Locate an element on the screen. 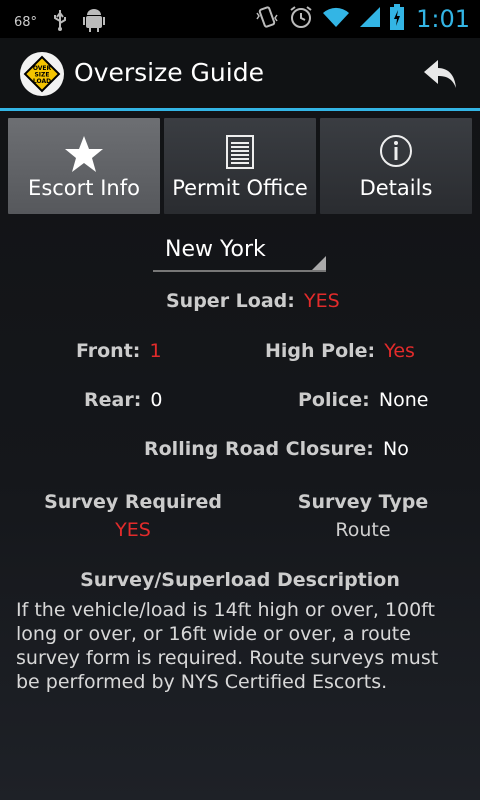 The width and height of the screenshot is (480, 800). super-load-row: Super Load: YES is located at coordinates (253, 301).